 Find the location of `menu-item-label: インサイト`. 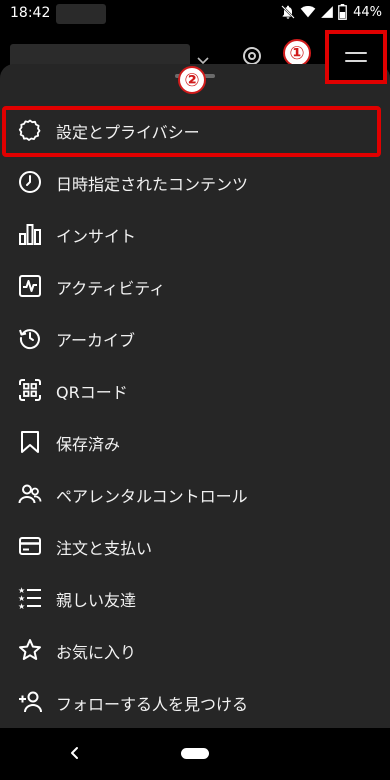

menu-item-label: インサイト is located at coordinates (96, 236).